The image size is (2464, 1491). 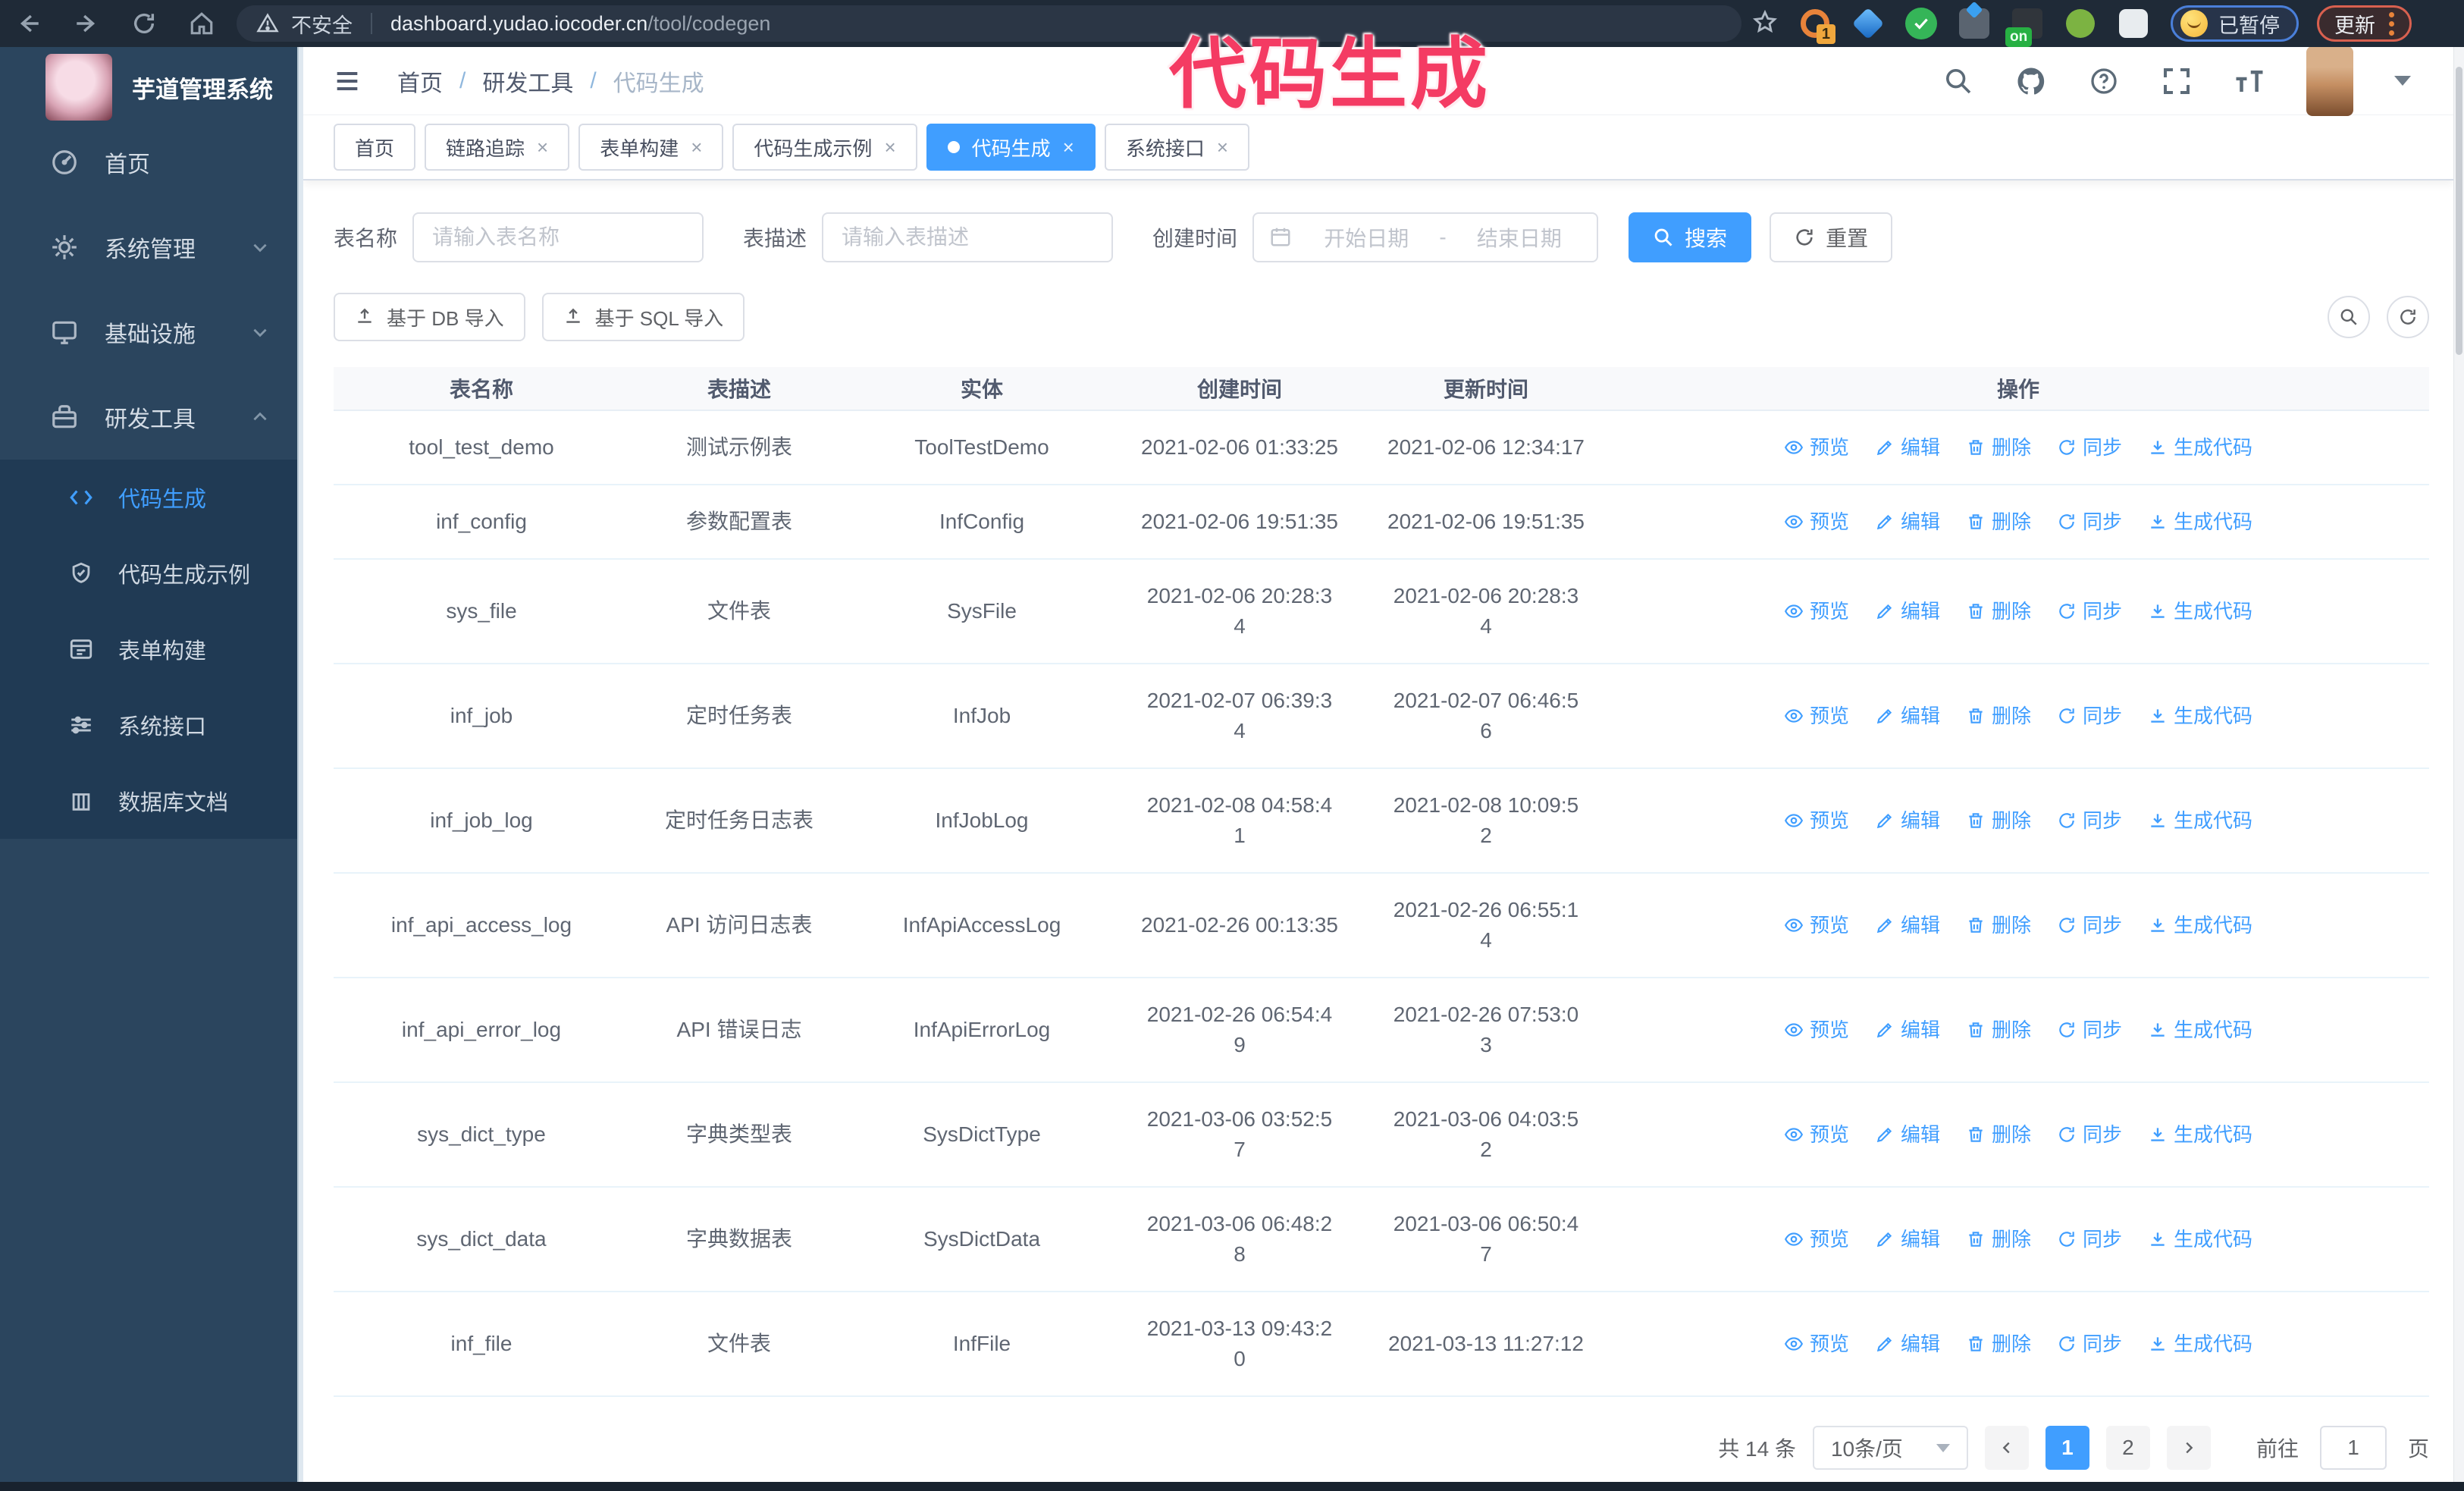 I want to click on import-db-button: 基于 DB 导入, so click(x=429, y=317).